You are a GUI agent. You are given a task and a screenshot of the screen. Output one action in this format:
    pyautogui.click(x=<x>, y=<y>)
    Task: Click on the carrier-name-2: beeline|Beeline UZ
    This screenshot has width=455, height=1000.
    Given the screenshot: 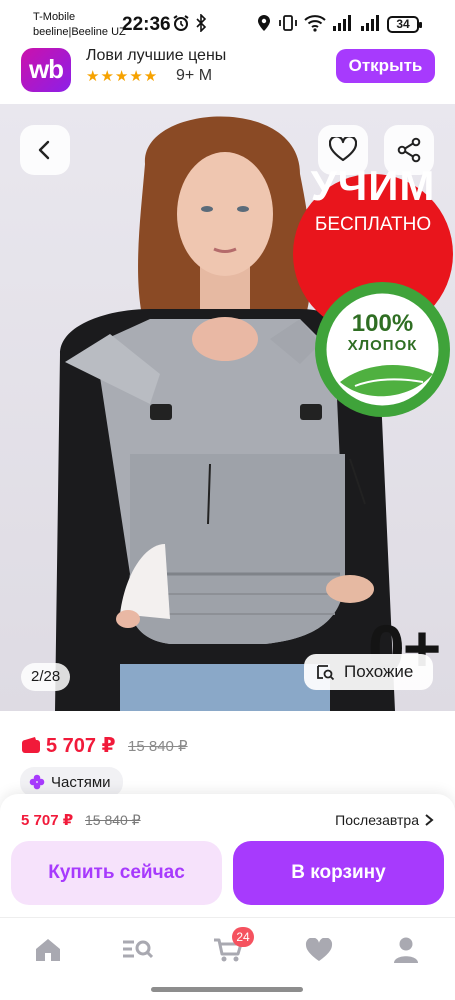 What is the action you would take?
    pyautogui.click(x=79, y=32)
    